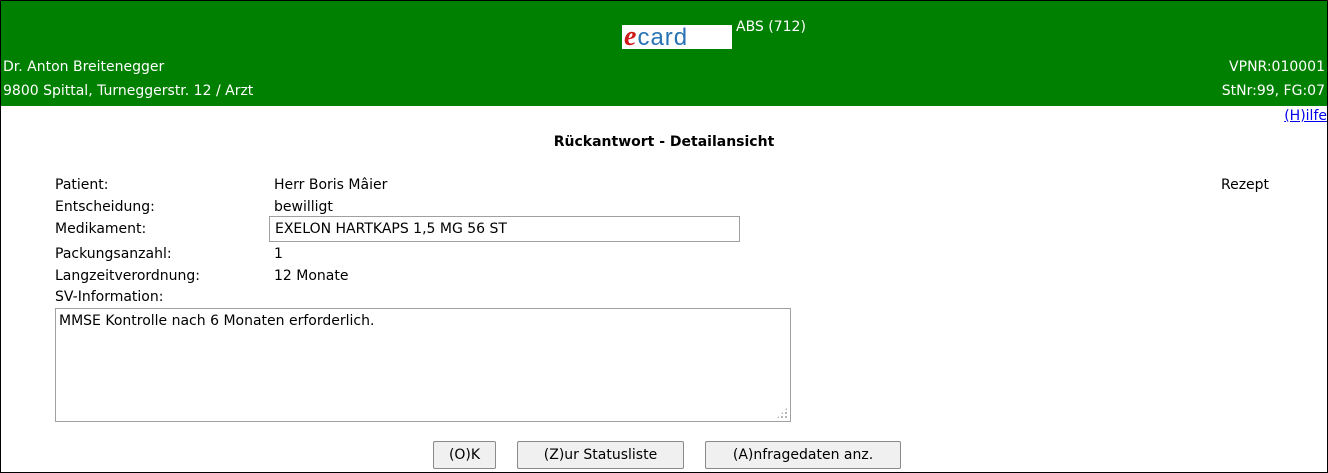 This screenshot has height=473, width=1328. What do you see at coordinates (105, 207) in the screenshot?
I see `entscheidung-label: Entscheidung:` at bounding box center [105, 207].